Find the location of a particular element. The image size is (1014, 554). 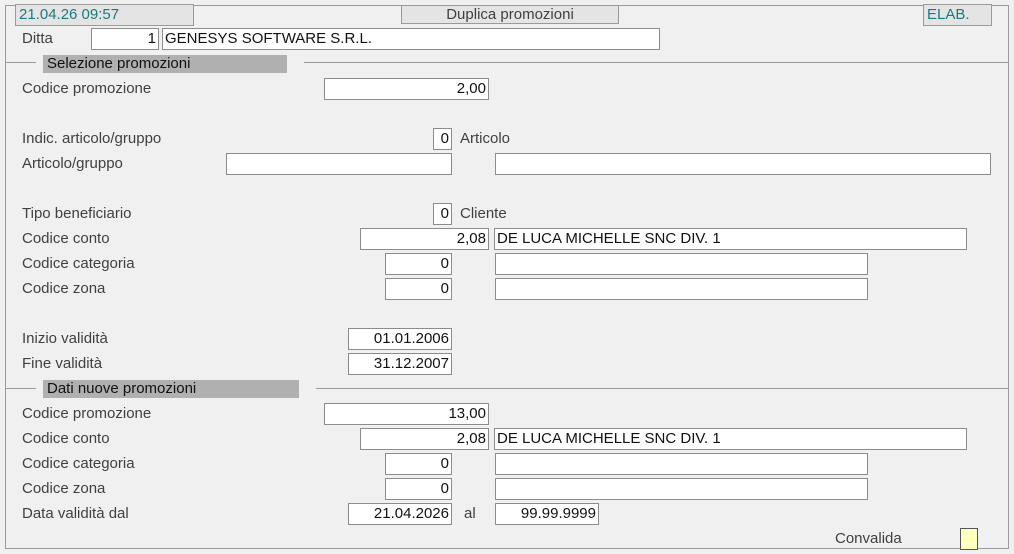

new-validity-to-field: 99.99.9999 is located at coordinates (547, 514).